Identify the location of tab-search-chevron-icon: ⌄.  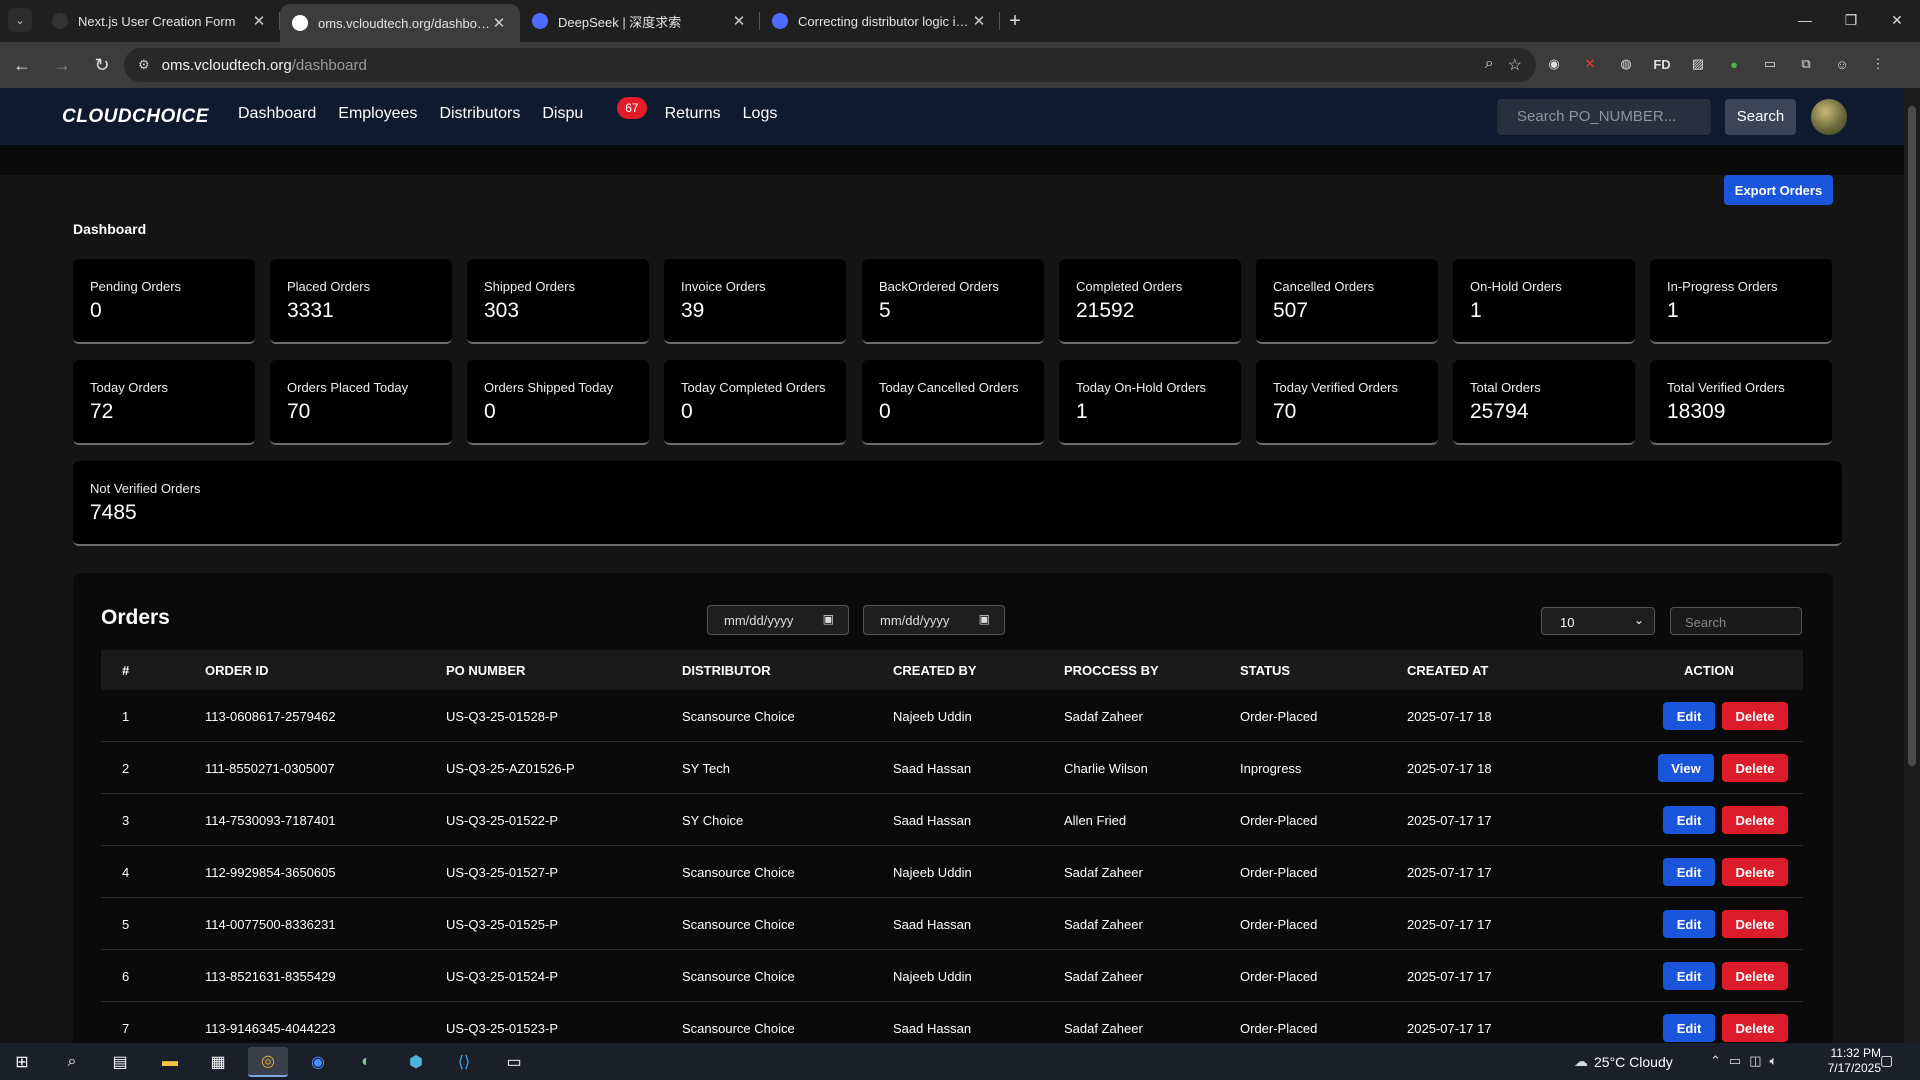
(20, 20).